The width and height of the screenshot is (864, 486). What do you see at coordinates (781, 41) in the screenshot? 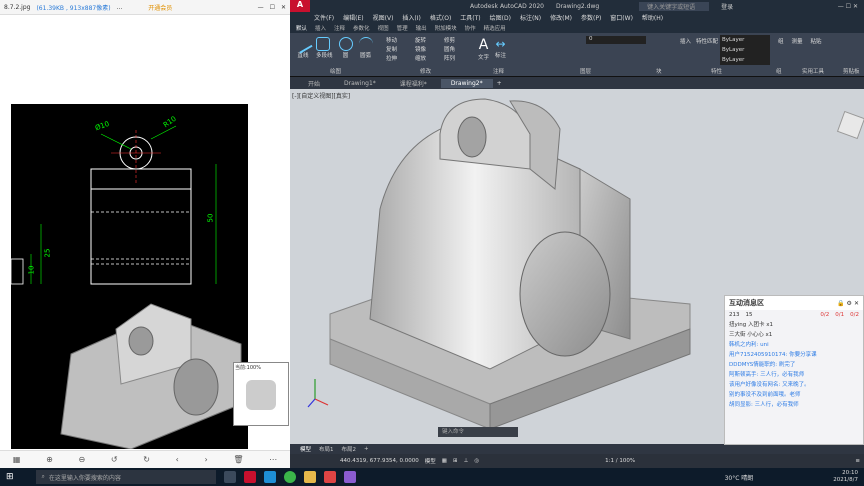
I see `group-button: 组` at bounding box center [781, 41].